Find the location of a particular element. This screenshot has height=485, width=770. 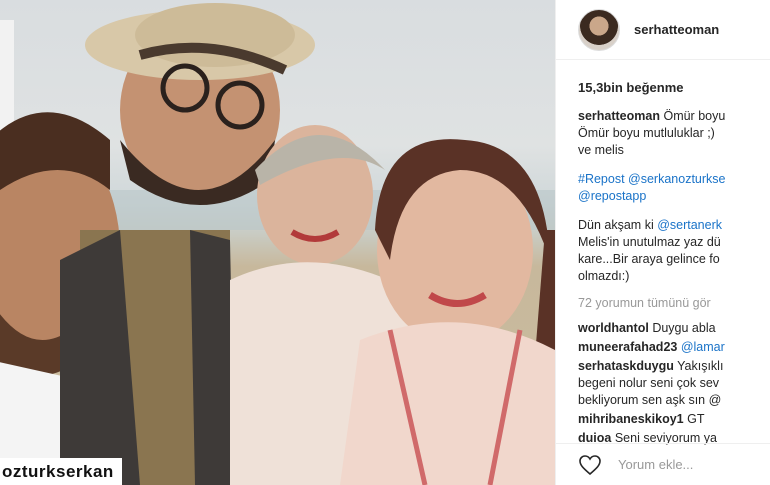

comment-text-line3: bekliyorum sen aşk sın @ is located at coordinates (650, 400).